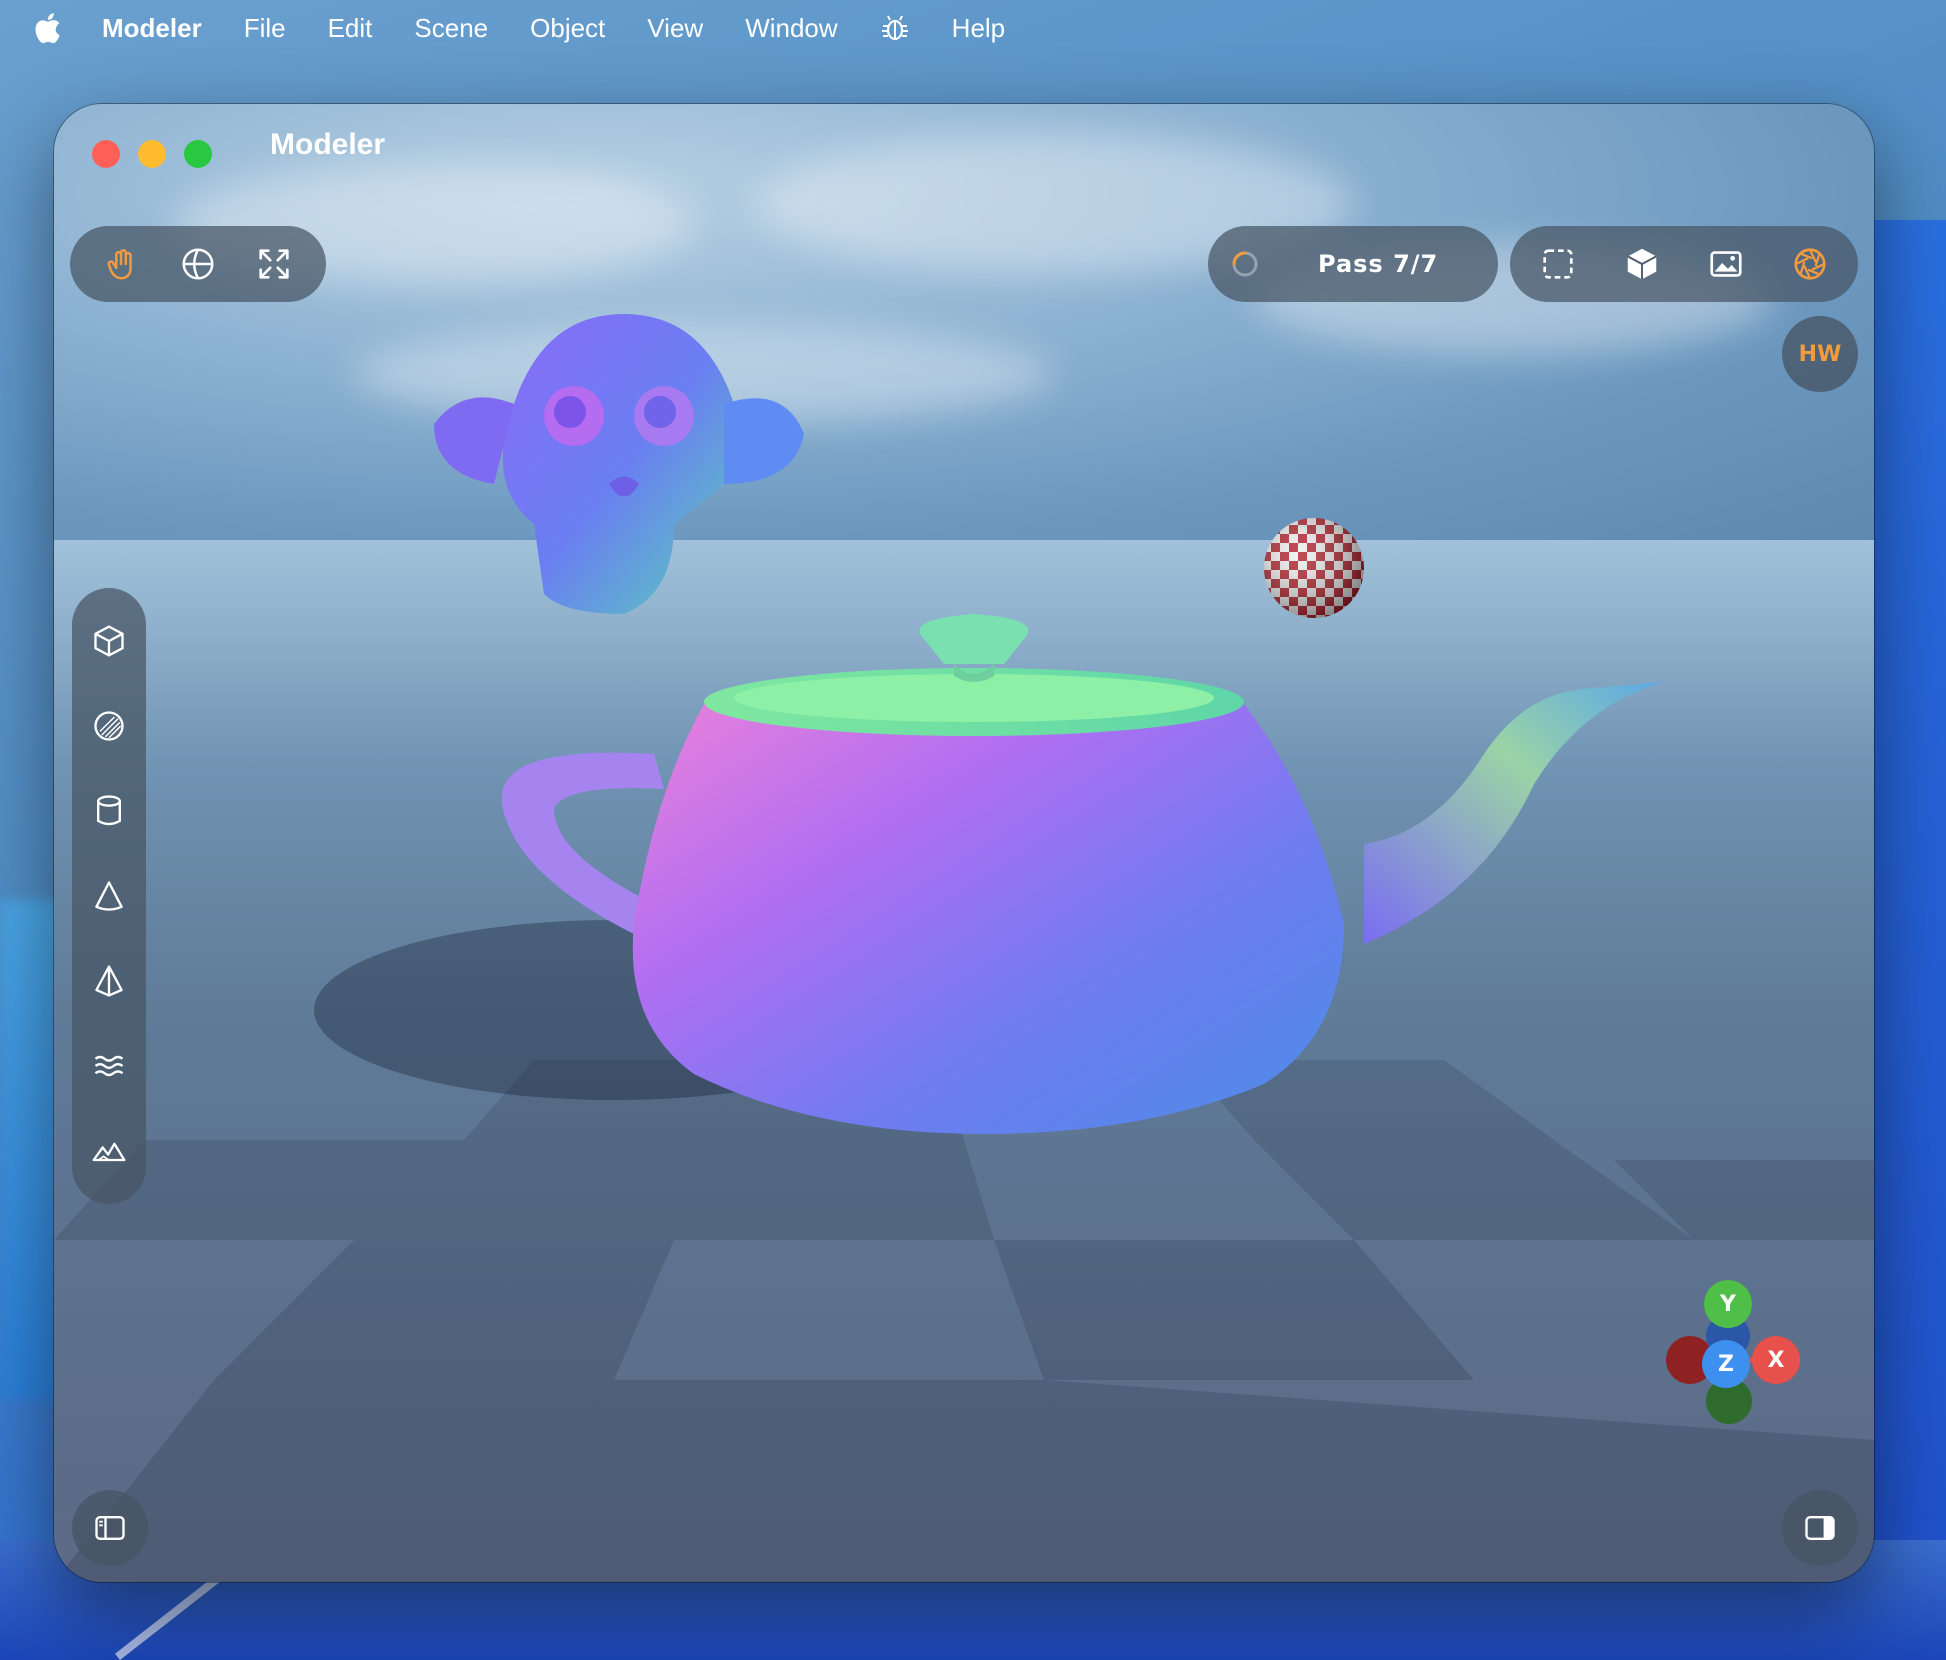  I want to click on render-aperture-icon, so click(1810, 264).